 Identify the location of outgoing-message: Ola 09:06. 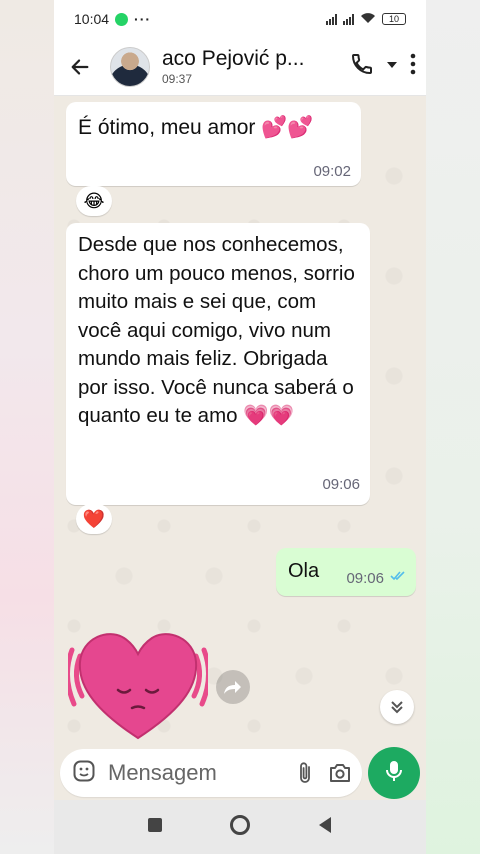
(346, 572).